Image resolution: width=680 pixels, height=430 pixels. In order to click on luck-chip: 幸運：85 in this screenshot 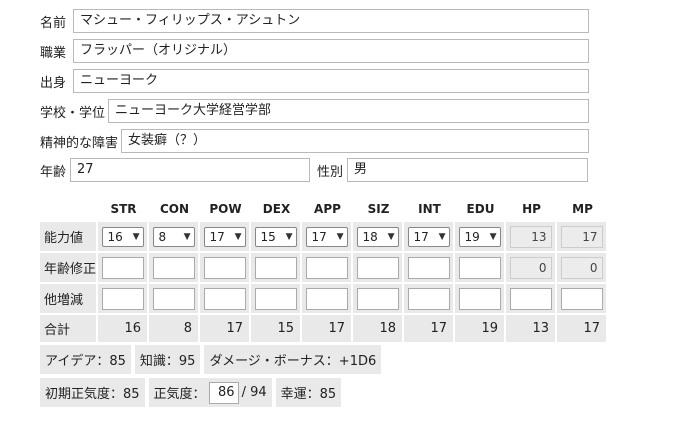, I will do `click(308, 392)`.